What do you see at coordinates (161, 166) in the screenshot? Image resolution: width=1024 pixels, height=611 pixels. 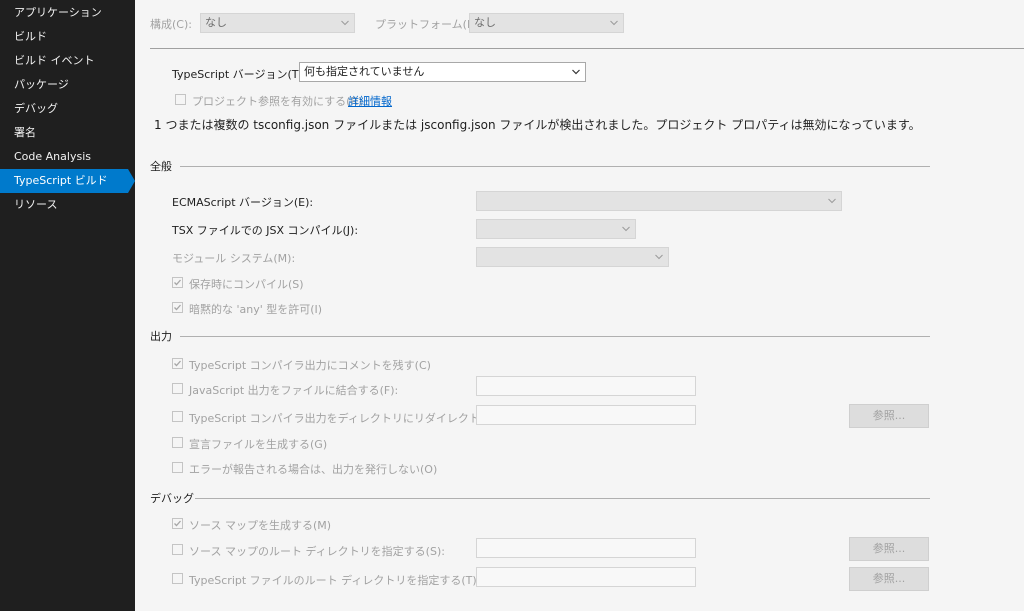 I see `section-title-general: 全般` at bounding box center [161, 166].